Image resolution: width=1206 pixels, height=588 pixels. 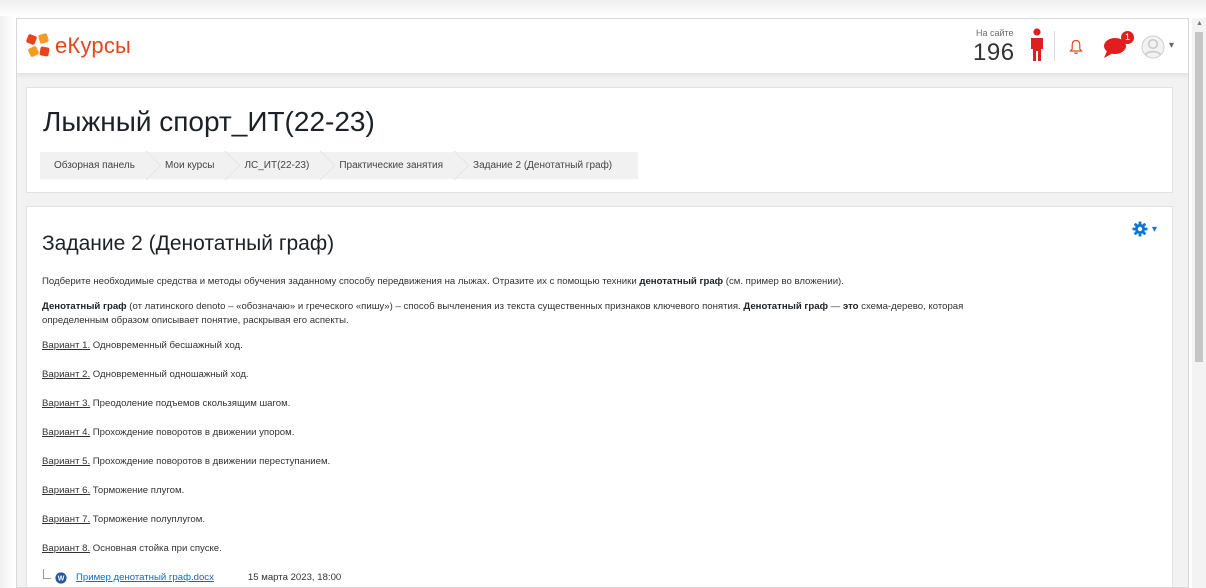 I want to click on brand-link: eКурсы, so click(x=78, y=46).